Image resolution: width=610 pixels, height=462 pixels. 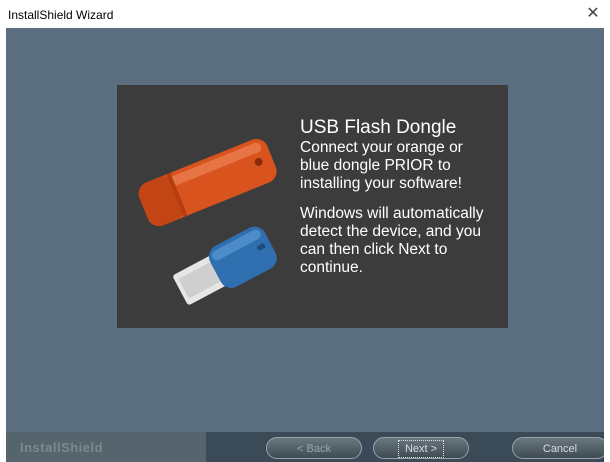 What do you see at coordinates (375, 165) in the screenshot?
I see `instruction-line-2: blue dongle PRIOR to` at bounding box center [375, 165].